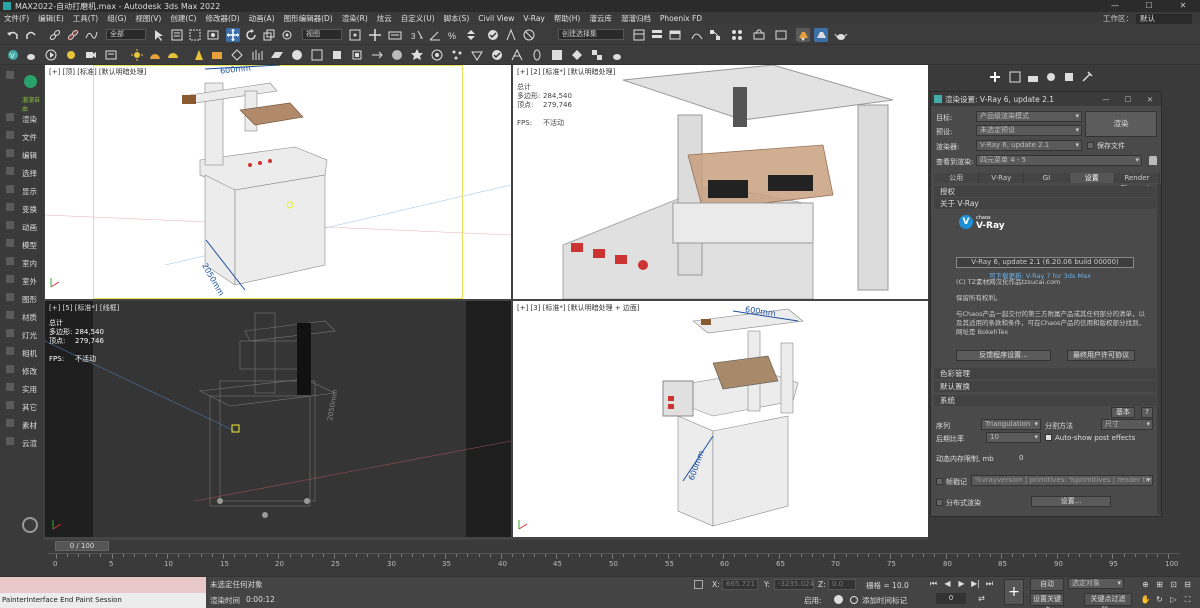 The width and height of the screenshot is (1200, 608). What do you see at coordinates (698, 584) in the screenshot?
I see `lock-selection-icon` at bounding box center [698, 584].